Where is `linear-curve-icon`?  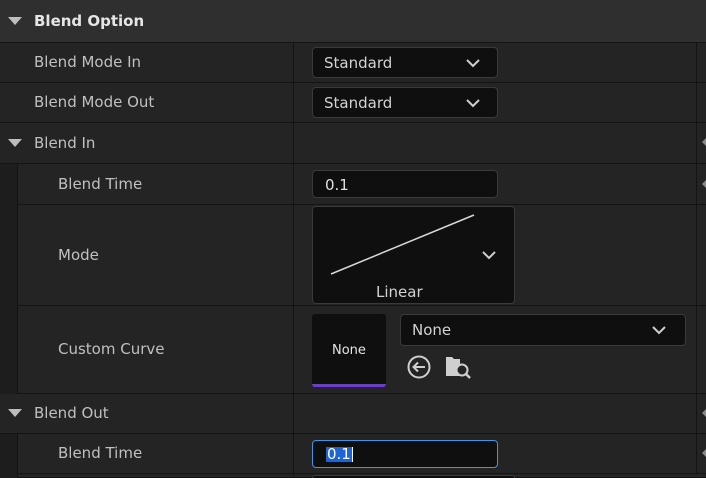
linear-curve-icon is located at coordinates (402, 244).